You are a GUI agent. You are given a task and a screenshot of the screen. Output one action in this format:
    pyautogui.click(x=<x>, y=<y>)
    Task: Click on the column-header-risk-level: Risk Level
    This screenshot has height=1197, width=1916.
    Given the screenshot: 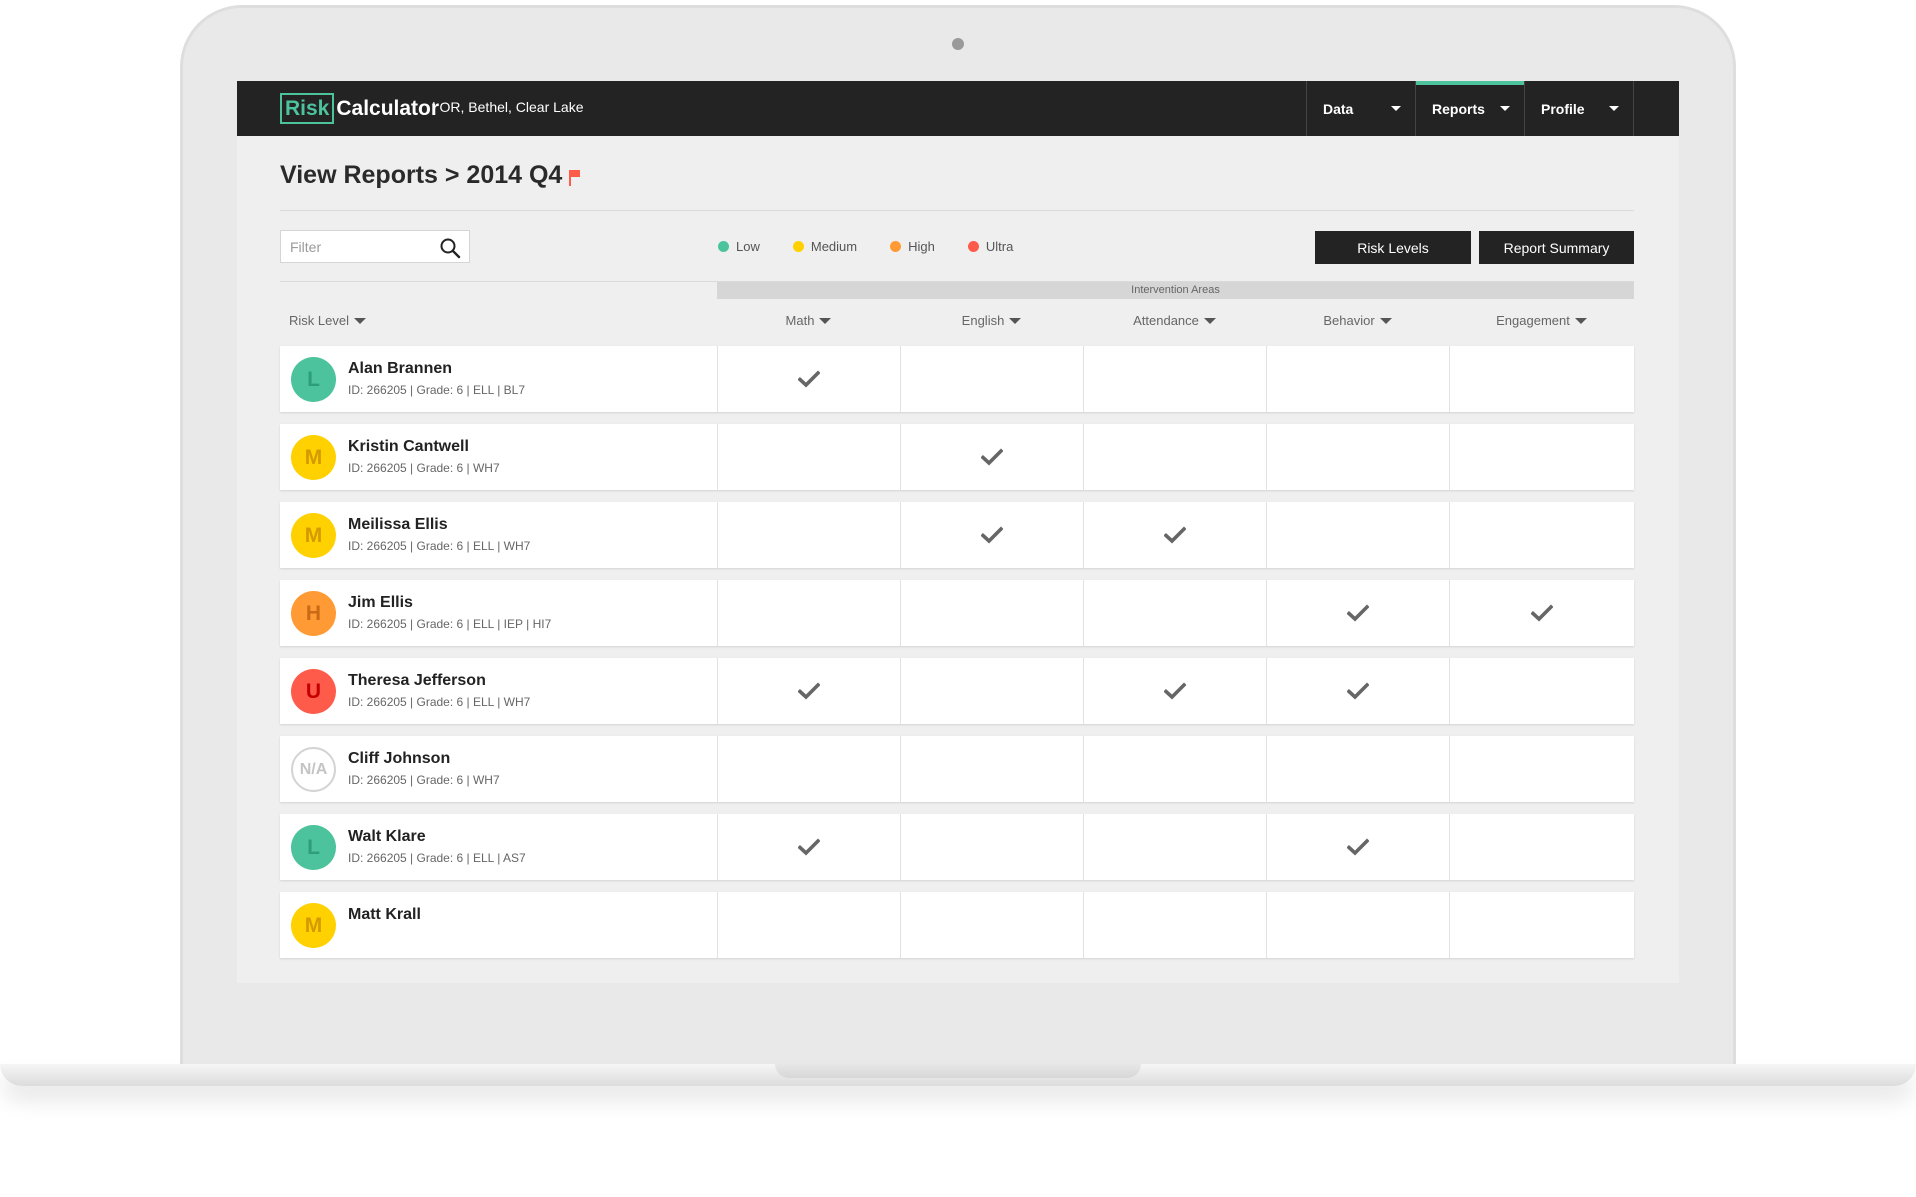 What is the action you would take?
    pyautogui.click(x=325, y=320)
    